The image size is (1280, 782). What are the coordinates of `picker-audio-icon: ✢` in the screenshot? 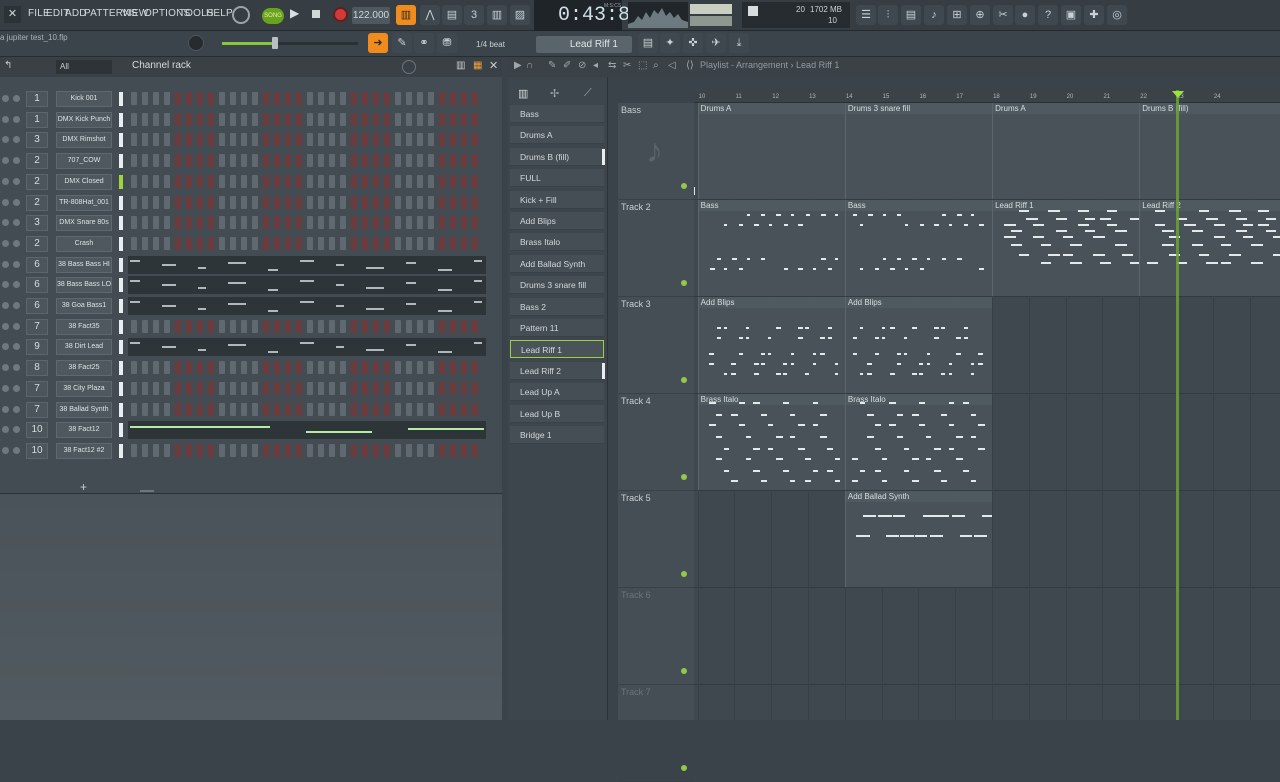 It's located at (554, 93).